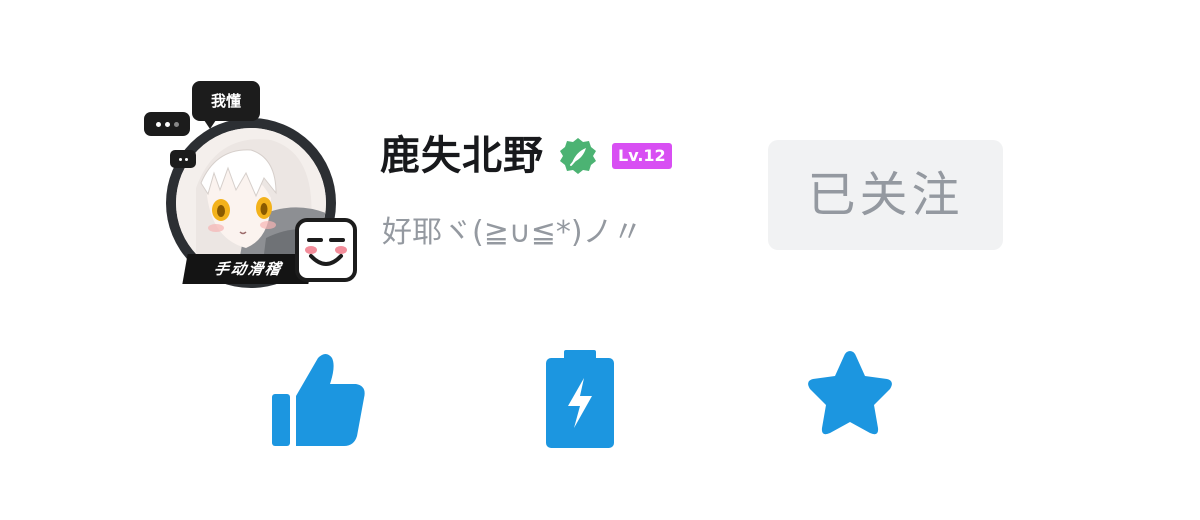  I want to click on battery-charge-icon, so click(580, 398).